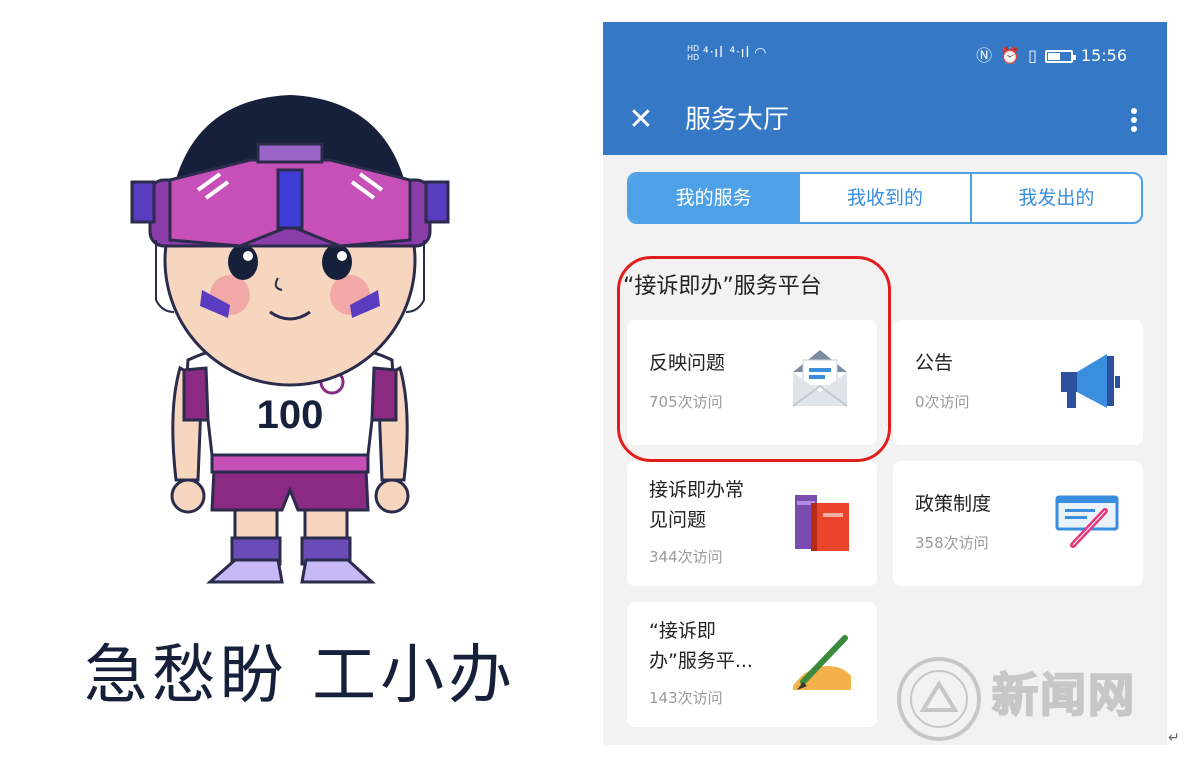 The width and height of the screenshot is (1200, 757). Describe the element at coordinates (1103, 55) in the screenshot. I see `status-time: 15:56` at that location.